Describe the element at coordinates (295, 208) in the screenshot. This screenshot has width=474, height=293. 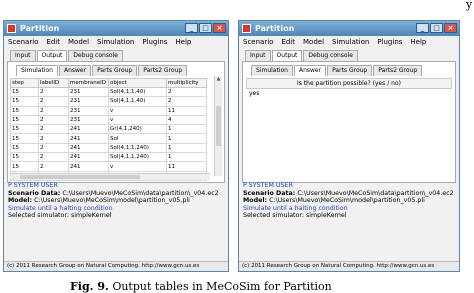
I see `log-simulate-line: Simulate until a halting condition` at that location.